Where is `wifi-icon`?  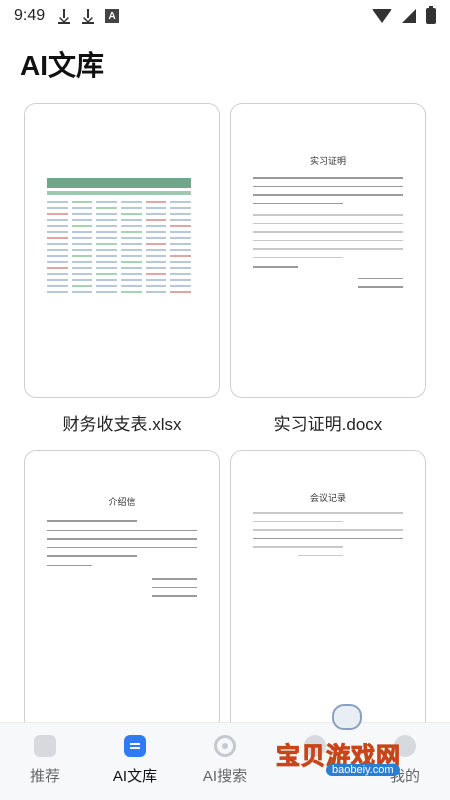 wifi-icon is located at coordinates (382, 16).